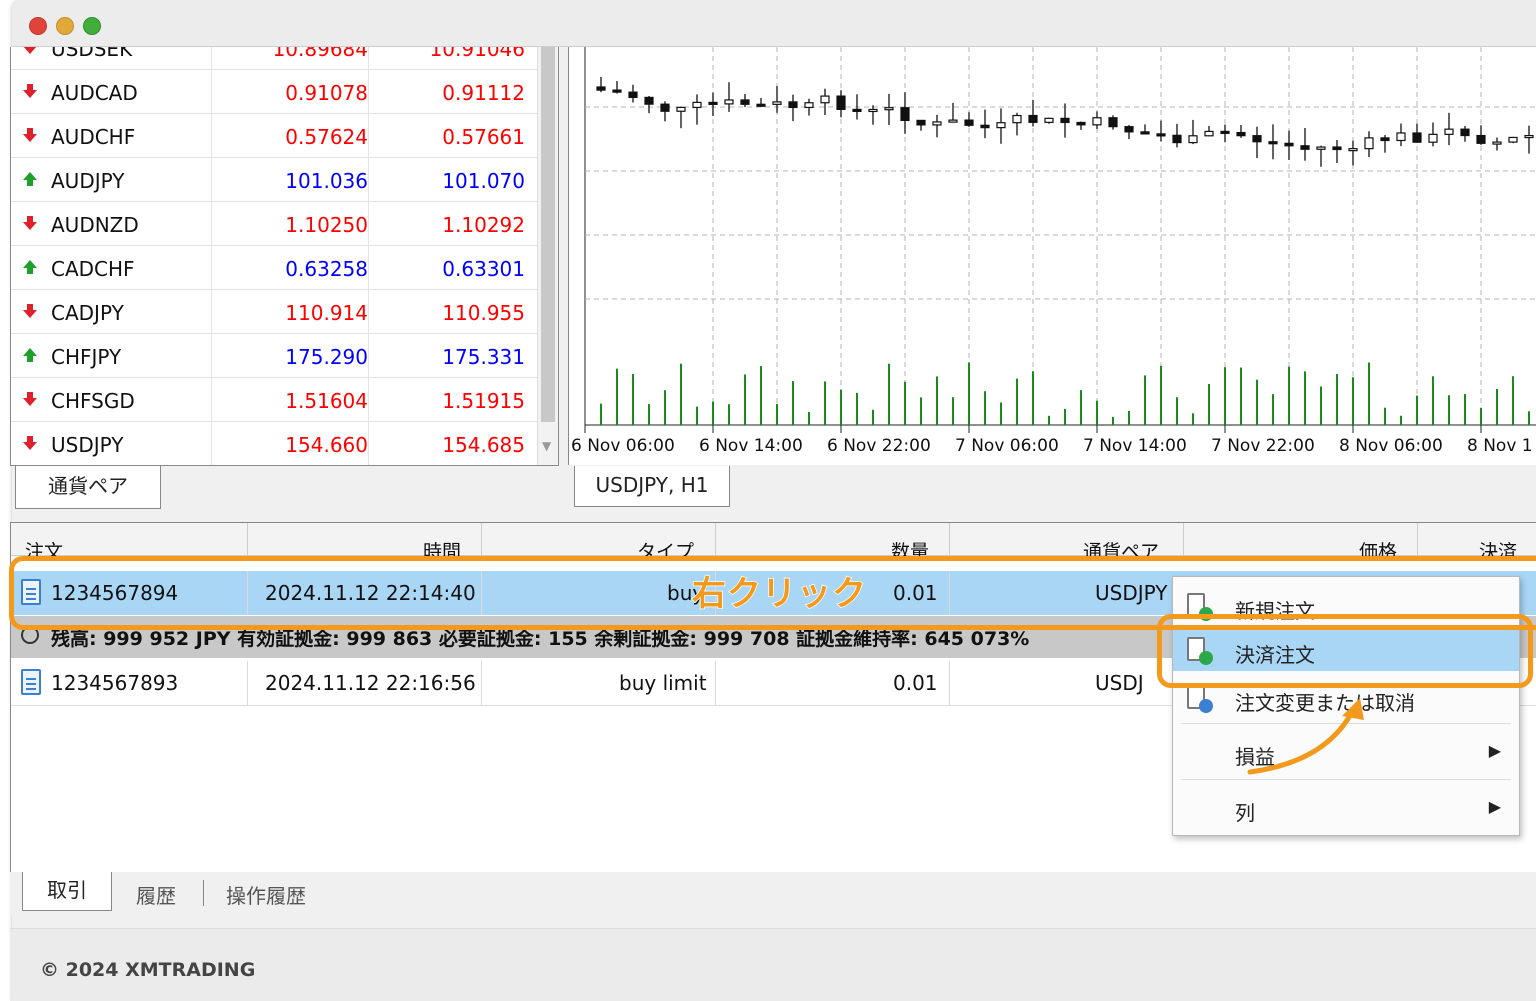  What do you see at coordinates (483, 401) in the screenshot?
I see `ask-price: 1.51915` at bounding box center [483, 401].